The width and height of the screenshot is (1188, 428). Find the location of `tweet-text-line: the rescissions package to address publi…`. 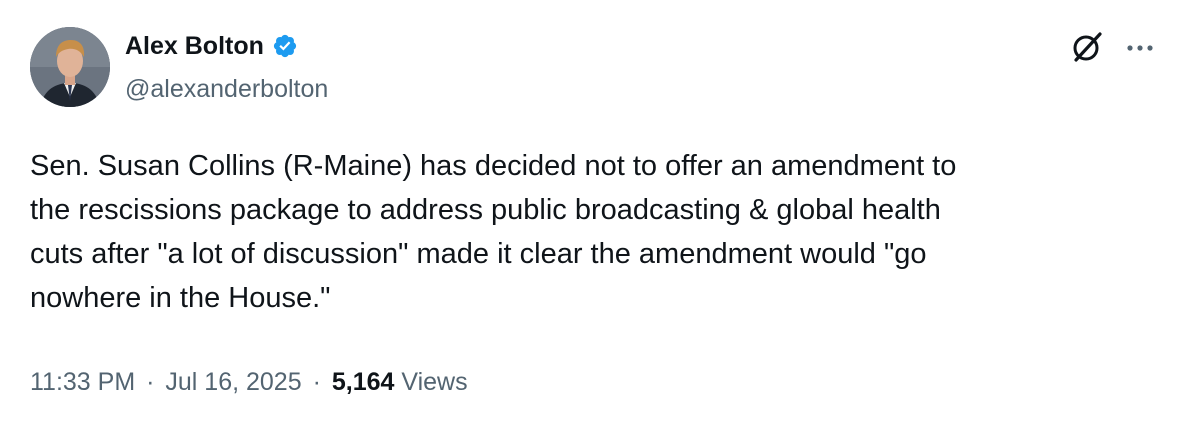

tweet-text-line: the rescissions package to address publi… is located at coordinates (485, 210).